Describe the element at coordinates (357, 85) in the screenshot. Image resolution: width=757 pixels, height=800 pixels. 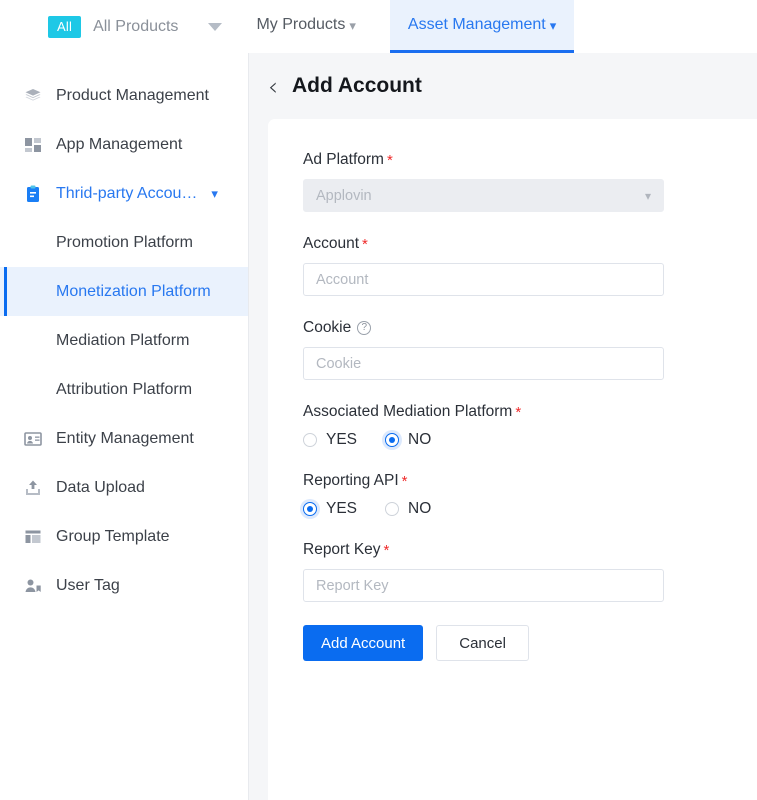
I see `page-title: Add Account` at that location.